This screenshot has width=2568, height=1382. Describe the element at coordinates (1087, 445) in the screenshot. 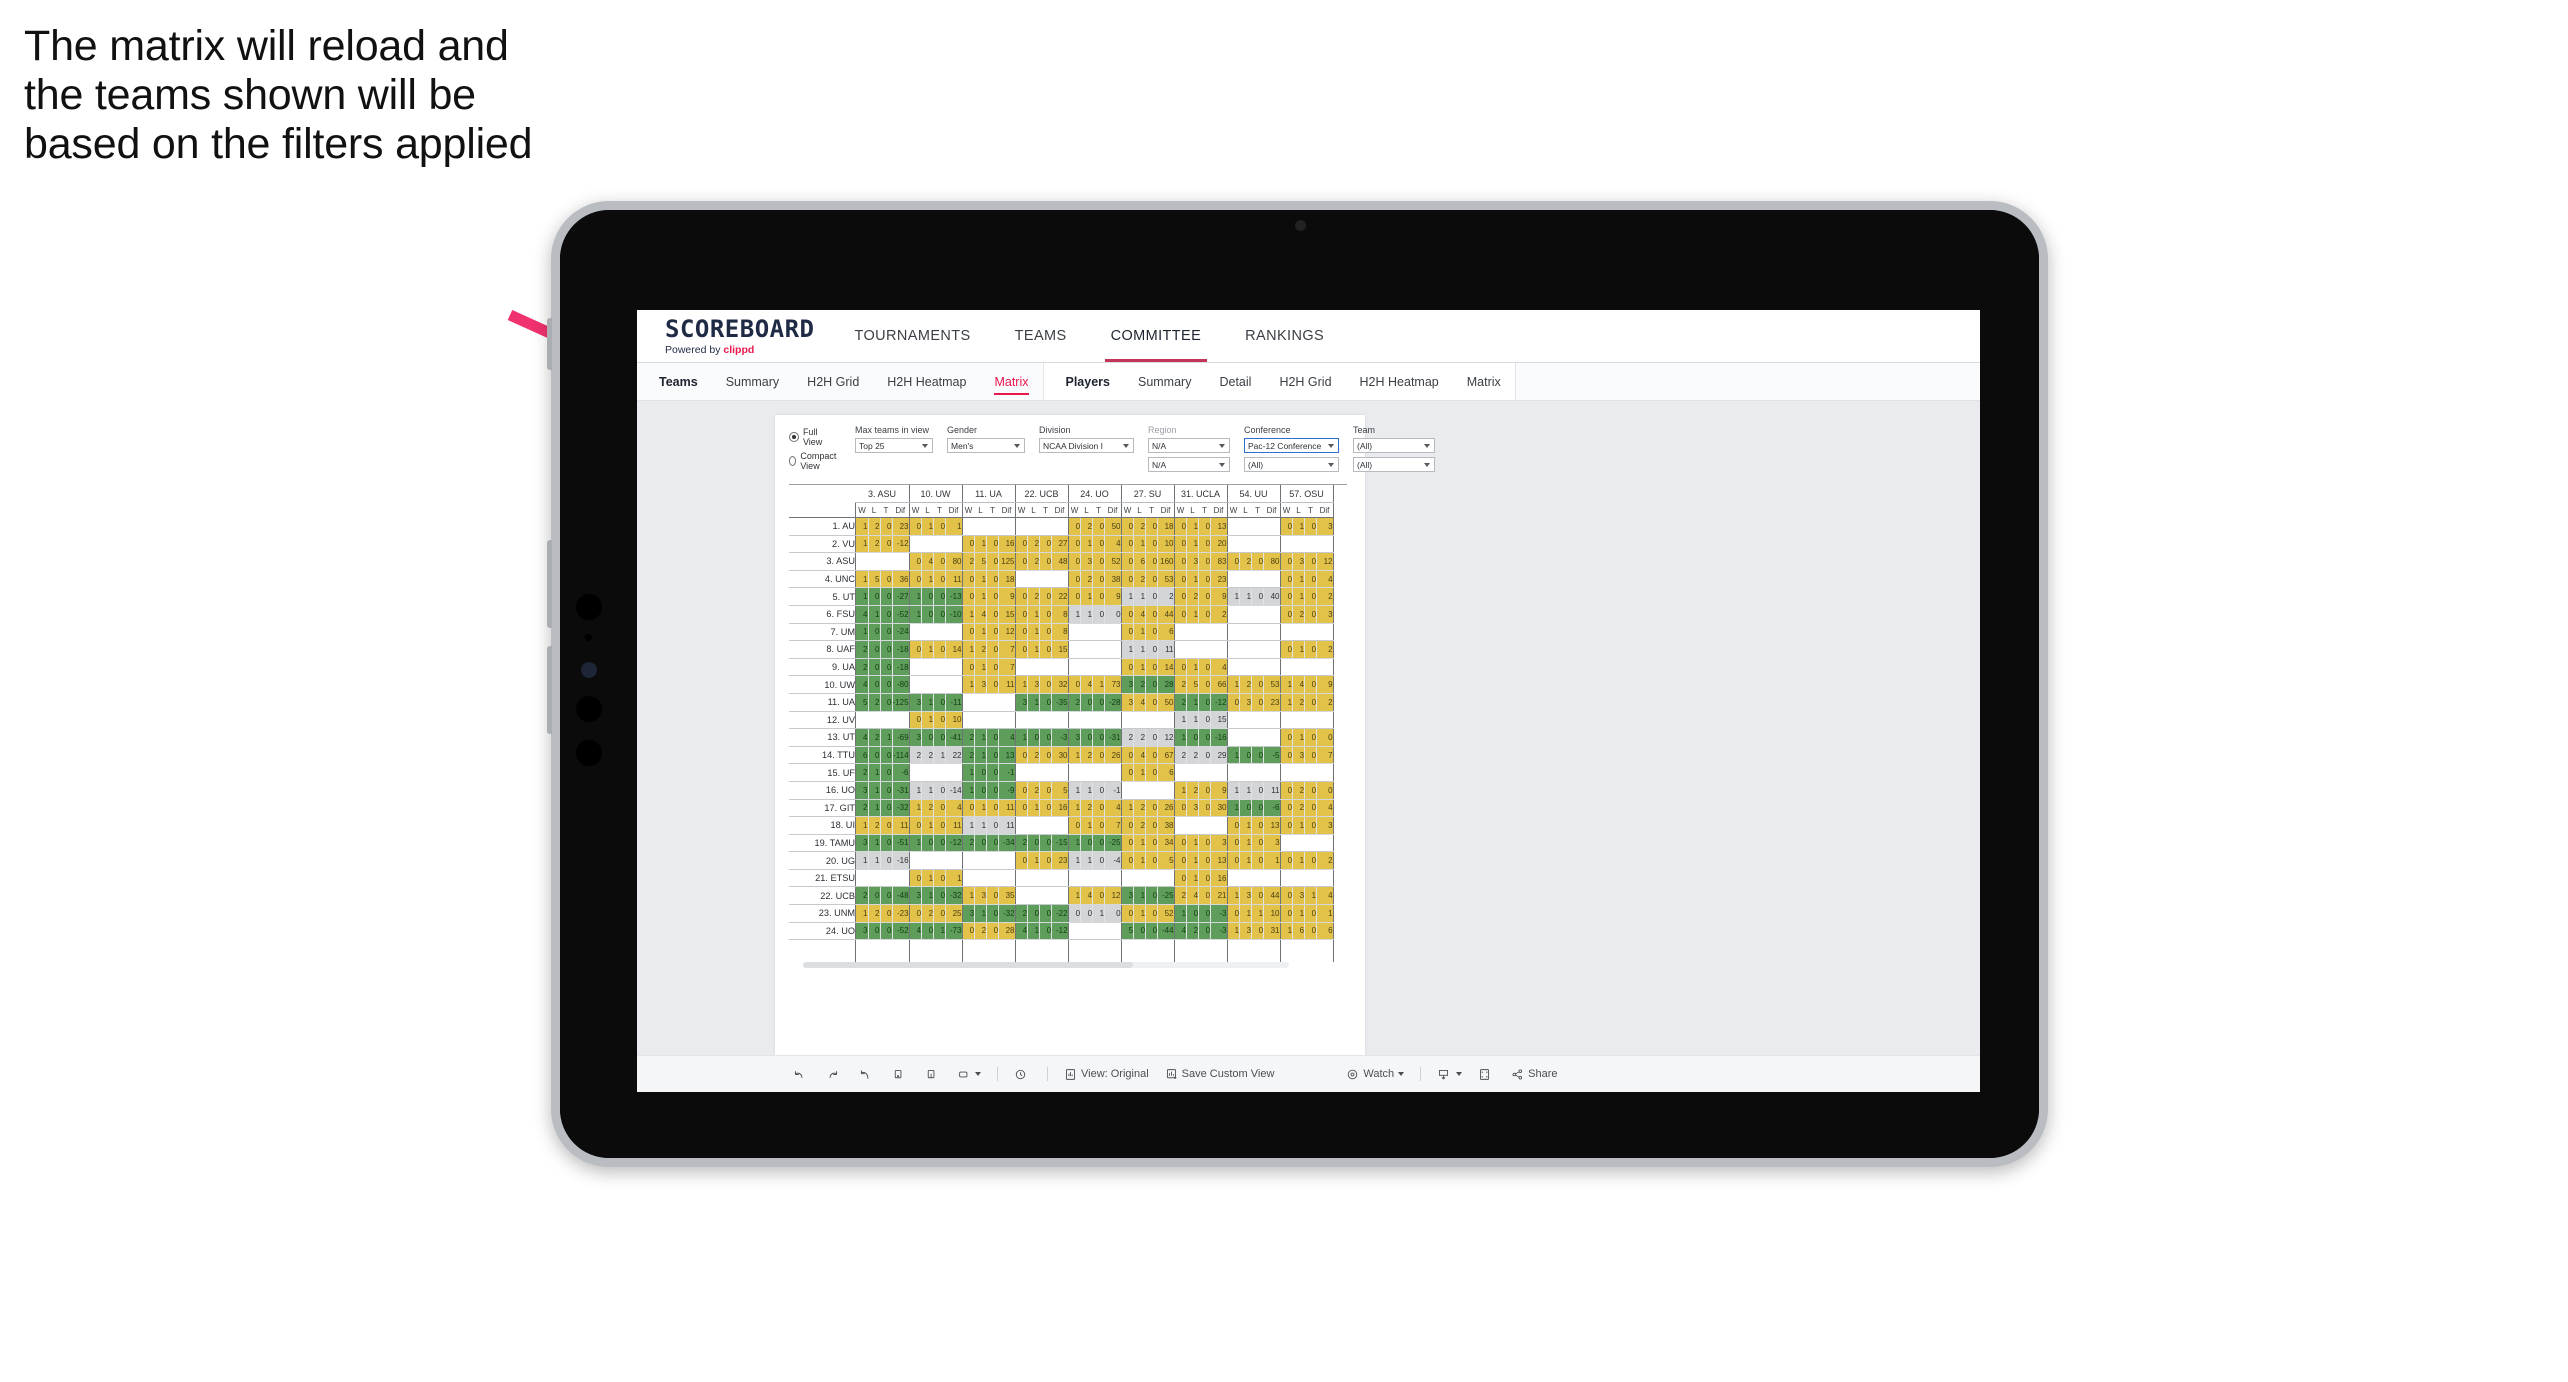

I see `division-select: NCAA Division I` at that location.